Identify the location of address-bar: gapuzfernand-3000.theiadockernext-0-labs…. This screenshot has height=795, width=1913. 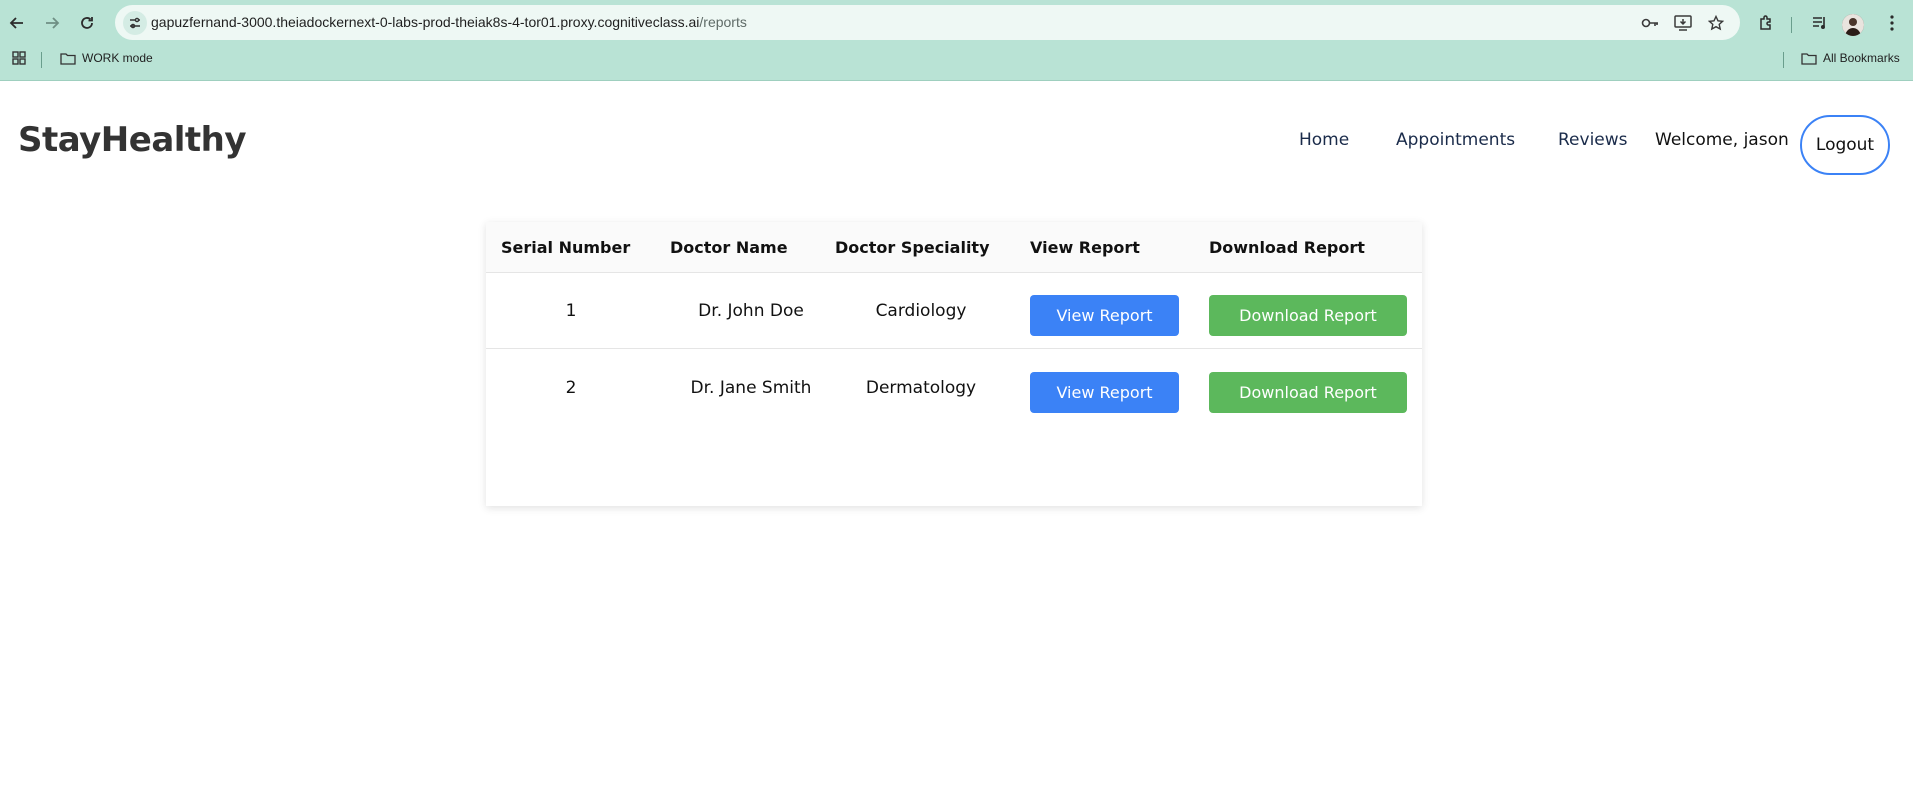
(927, 22).